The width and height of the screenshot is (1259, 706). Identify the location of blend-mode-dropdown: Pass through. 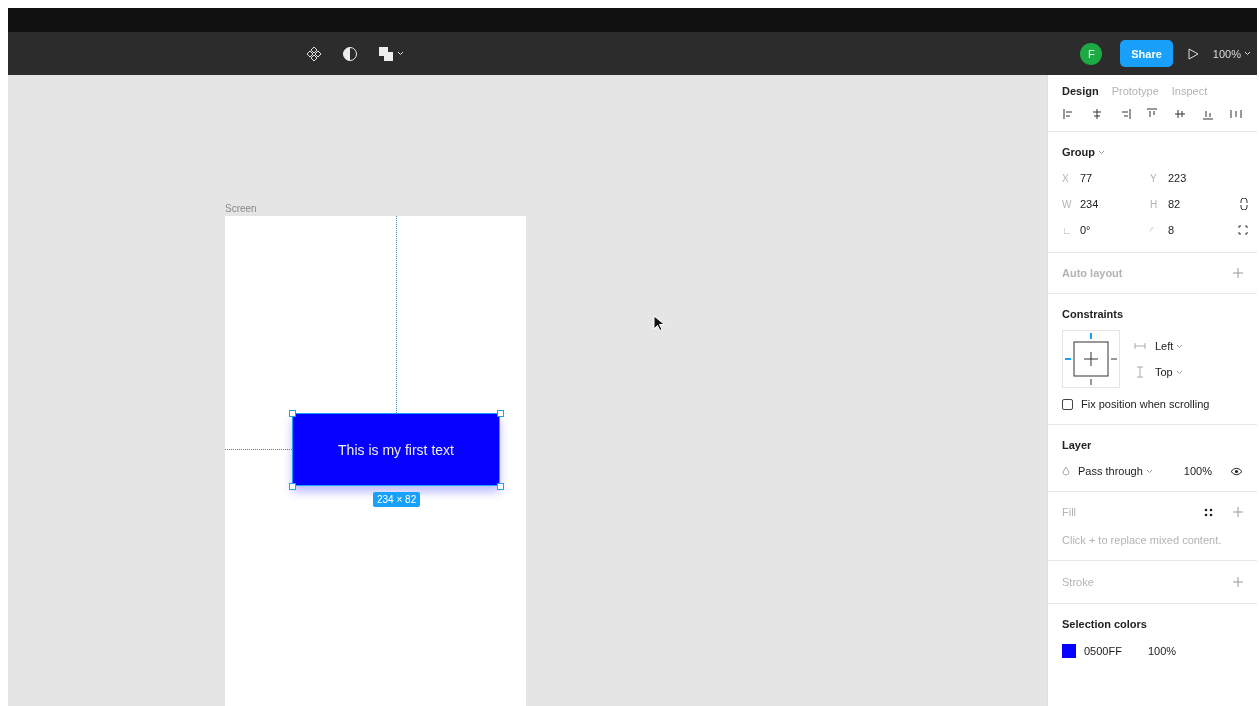
(1115, 471).